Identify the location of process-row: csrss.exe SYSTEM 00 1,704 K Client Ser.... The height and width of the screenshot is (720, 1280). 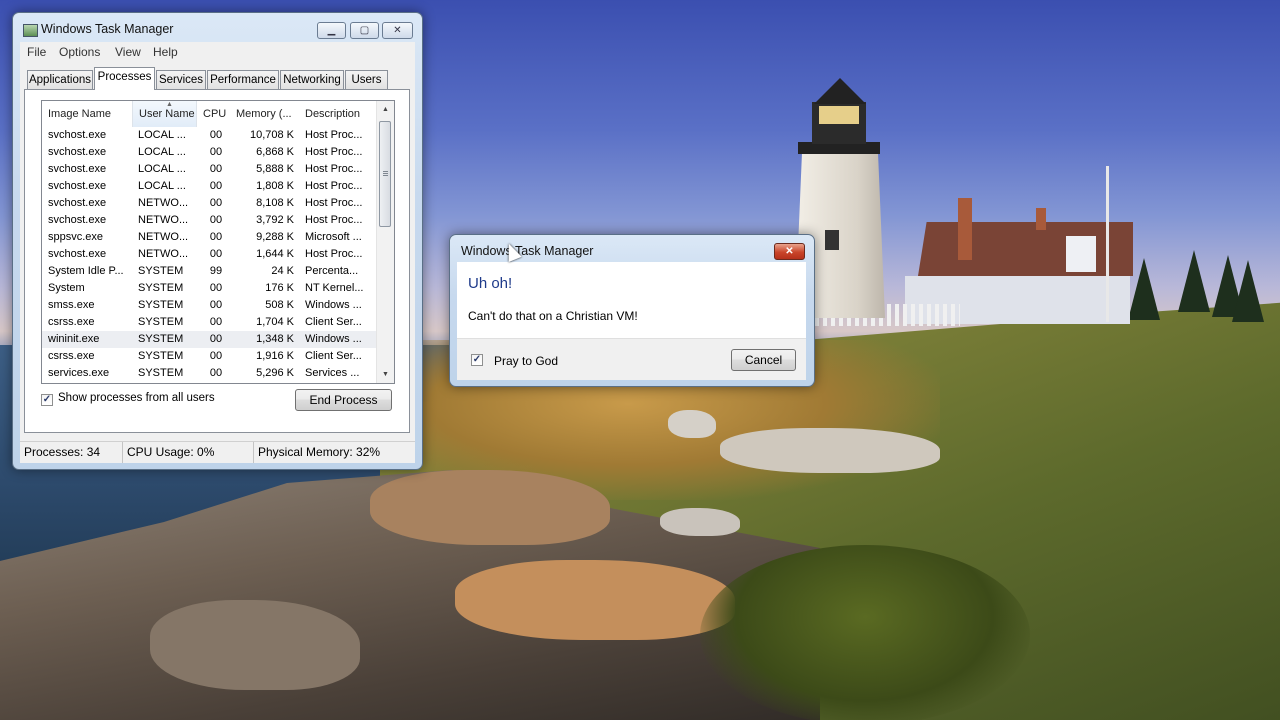
(209, 322).